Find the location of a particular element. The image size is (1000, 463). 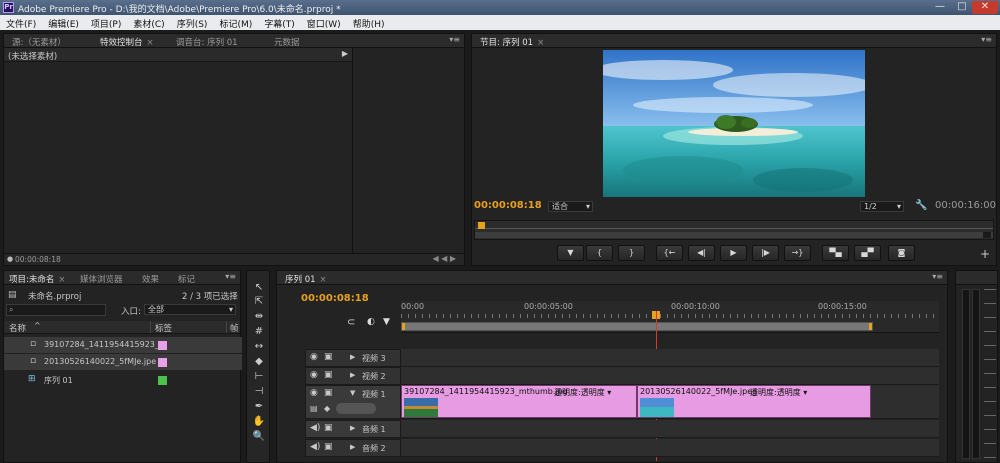

step-forward-button: |▶ is located at coordinates (765, 253).